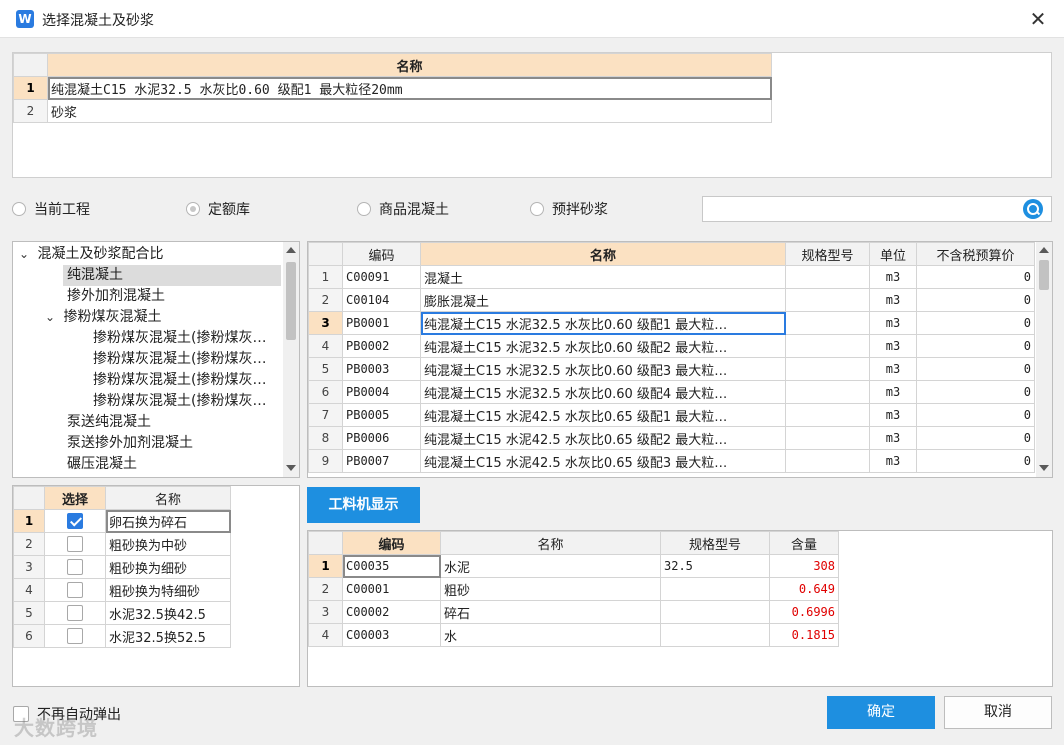 This screenshot has height=745, width=1064. I want to click on radio-current-project: 当前工程, so click(51, 209).